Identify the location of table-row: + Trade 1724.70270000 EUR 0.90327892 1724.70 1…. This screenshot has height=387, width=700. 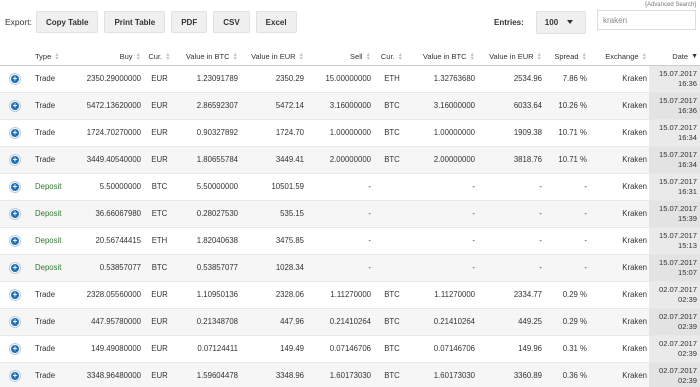
(350, 132).